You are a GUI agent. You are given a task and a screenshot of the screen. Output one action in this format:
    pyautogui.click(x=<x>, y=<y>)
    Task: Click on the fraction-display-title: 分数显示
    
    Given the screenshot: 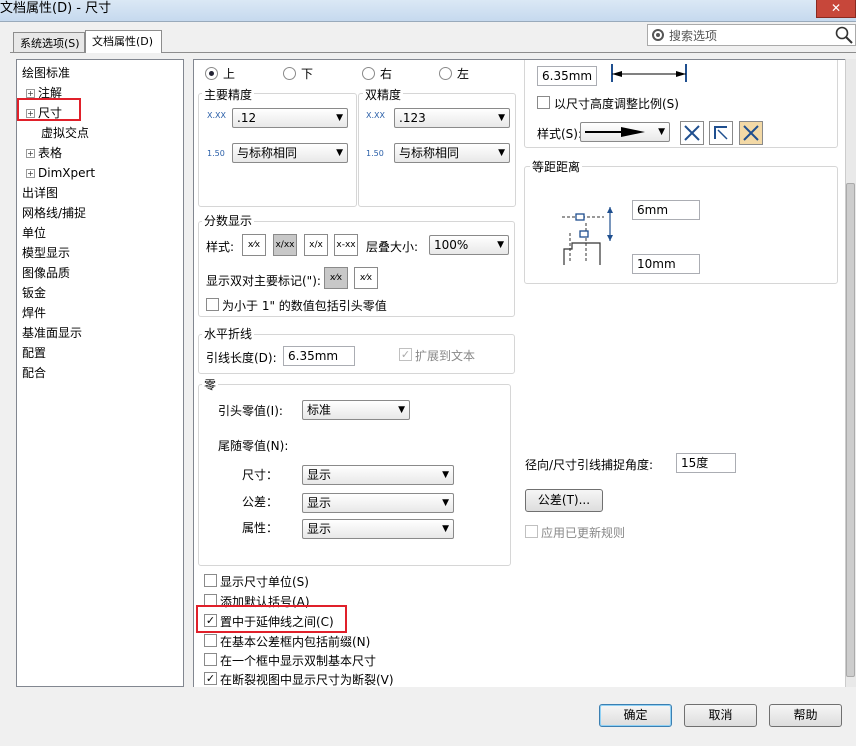 What is the action you would take?
    pyautogui.click(x=228, y=220)
    